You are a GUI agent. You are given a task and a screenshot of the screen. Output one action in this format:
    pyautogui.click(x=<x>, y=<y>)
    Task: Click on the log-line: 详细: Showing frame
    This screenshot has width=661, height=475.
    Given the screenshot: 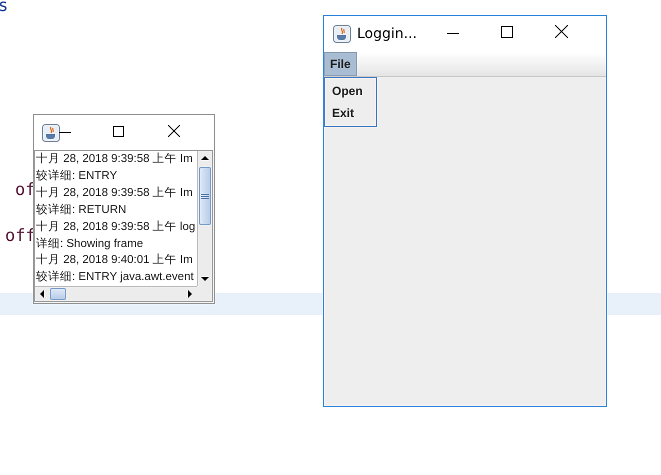 What is the action you would take?
    pyautogui.click(x=90, y=244)
    